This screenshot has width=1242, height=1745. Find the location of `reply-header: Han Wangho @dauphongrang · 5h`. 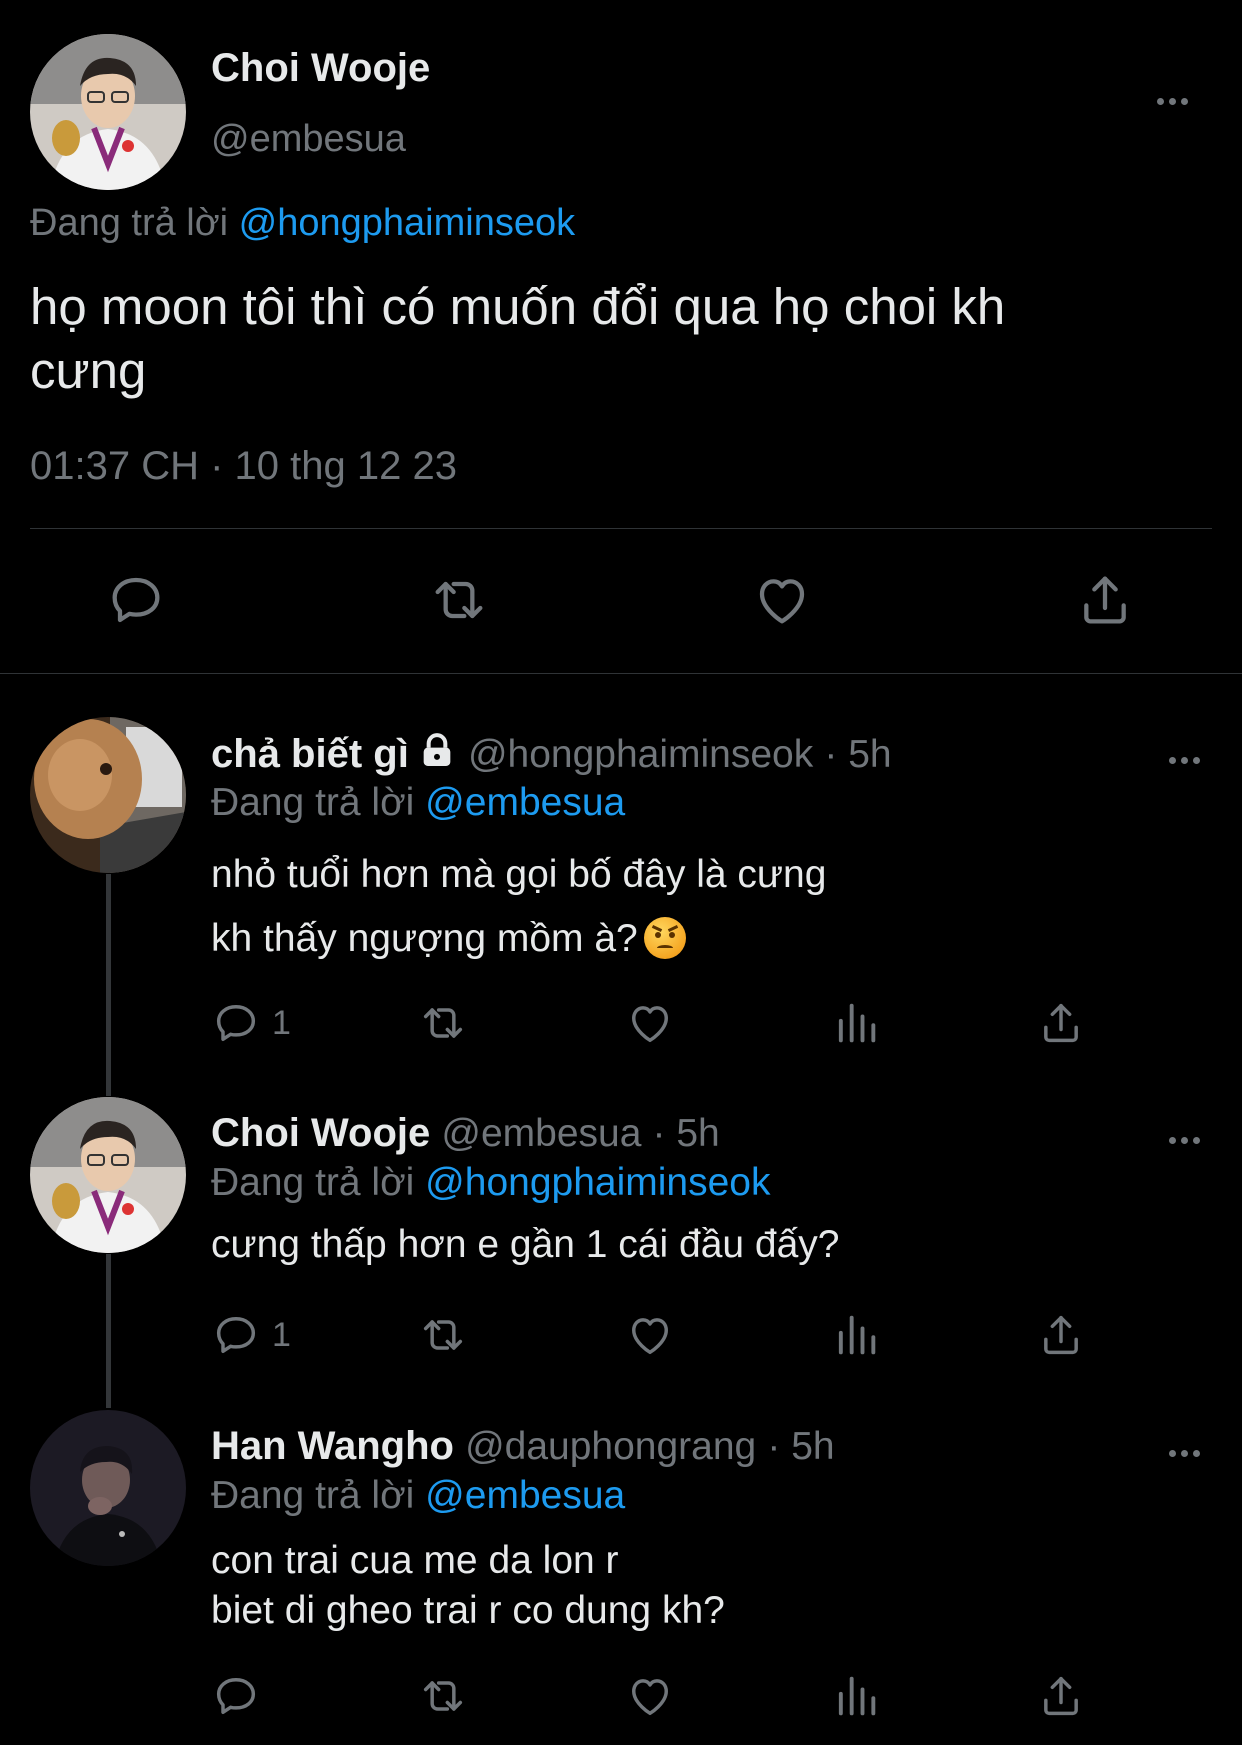

reply-header: Han Wangho @dauphongrang · 5h is located at coordinates (523, 1446).